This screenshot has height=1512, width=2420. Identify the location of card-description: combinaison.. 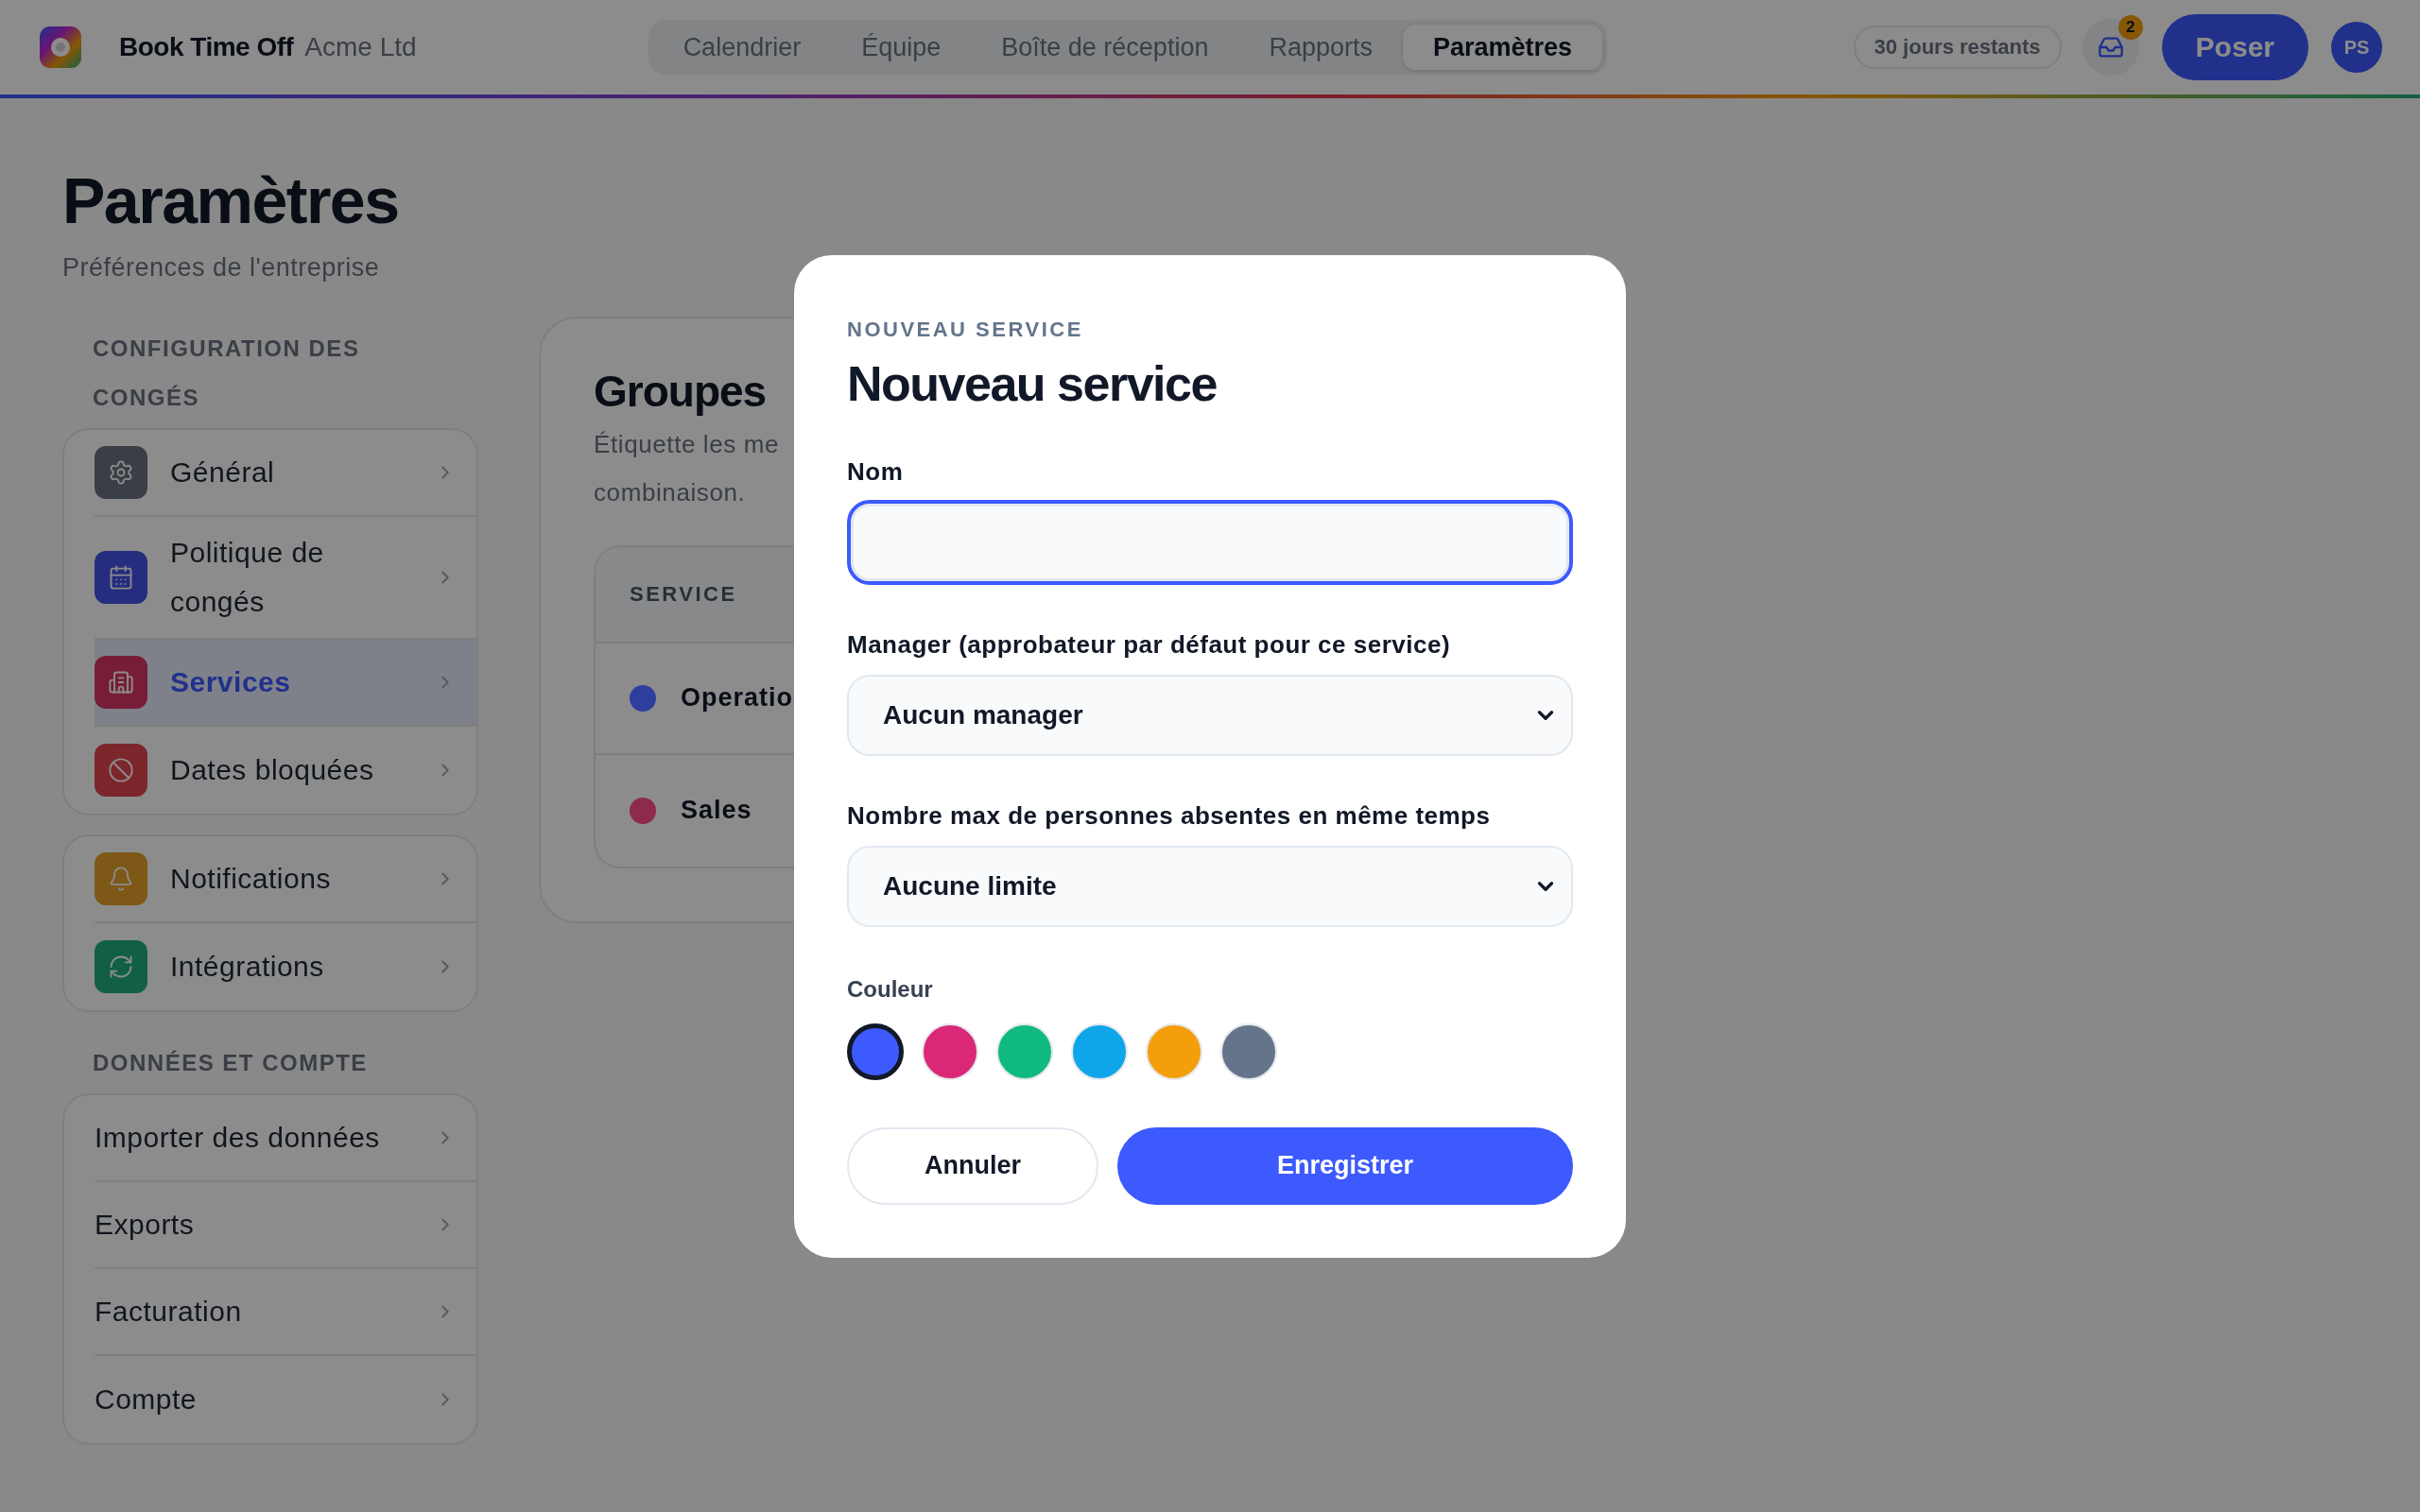
(670, 492).